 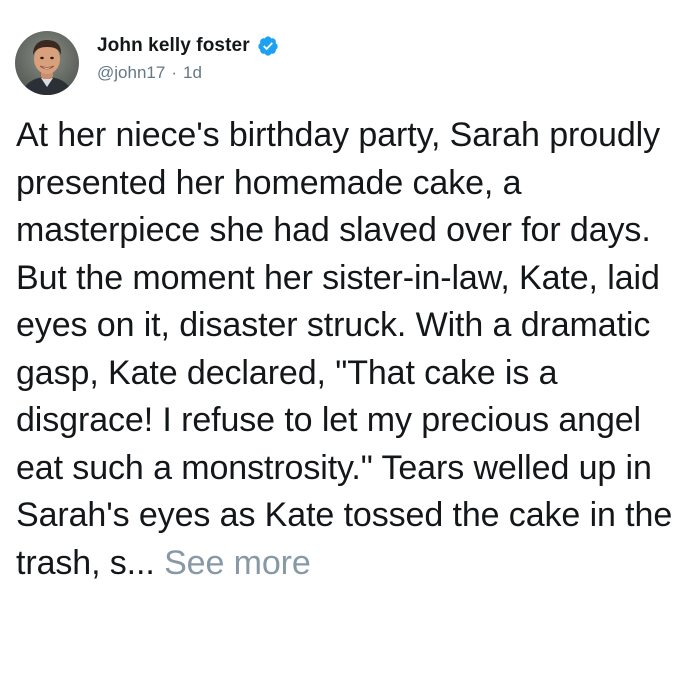 I want to click on see-more-link: See more, so click(x=237, y=563).